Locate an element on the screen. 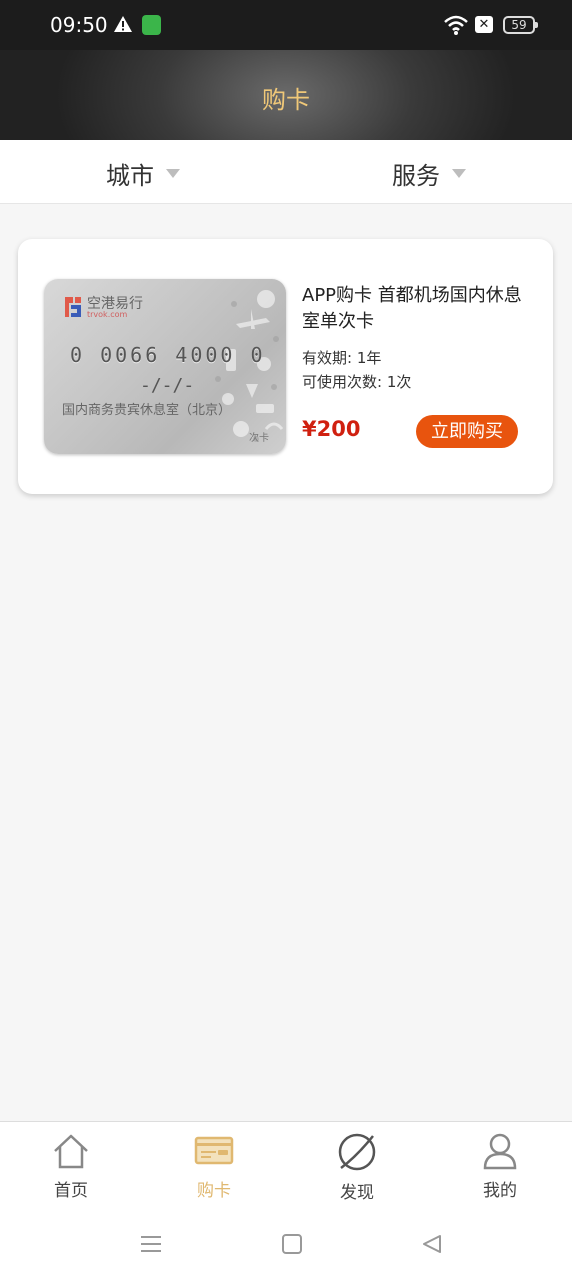 The height and width of the screenshot is (1280, 572). city-filter: 城市 is located at coordinates (143, 173).